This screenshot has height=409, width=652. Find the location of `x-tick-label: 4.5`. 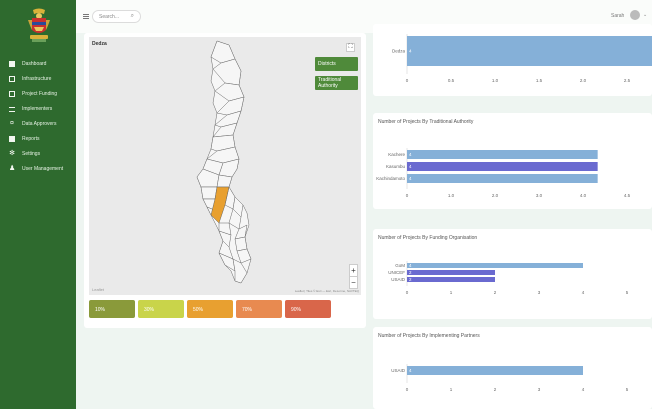

x-tick-label: 4.5 is located at coordinates (627, 195).